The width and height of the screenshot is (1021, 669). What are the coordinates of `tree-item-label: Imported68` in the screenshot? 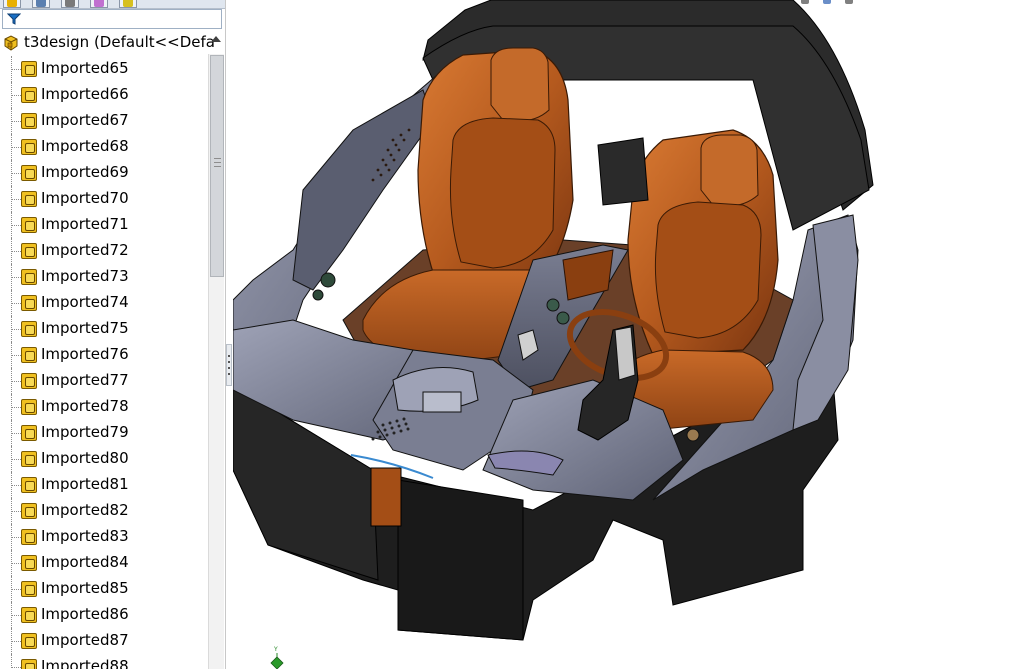 It's located at (85, 146).